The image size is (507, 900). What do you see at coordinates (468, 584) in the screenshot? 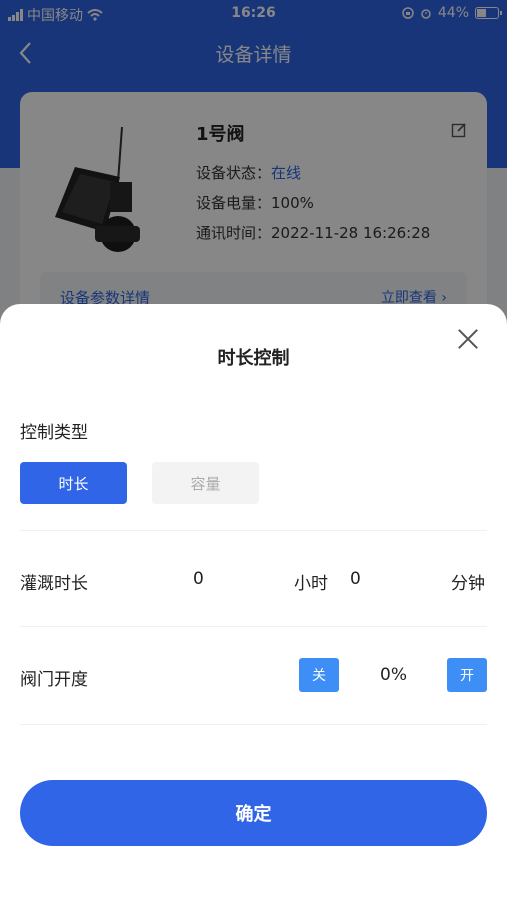
I see `minutes-unit: 分钟` at bounding box center [468, 584].